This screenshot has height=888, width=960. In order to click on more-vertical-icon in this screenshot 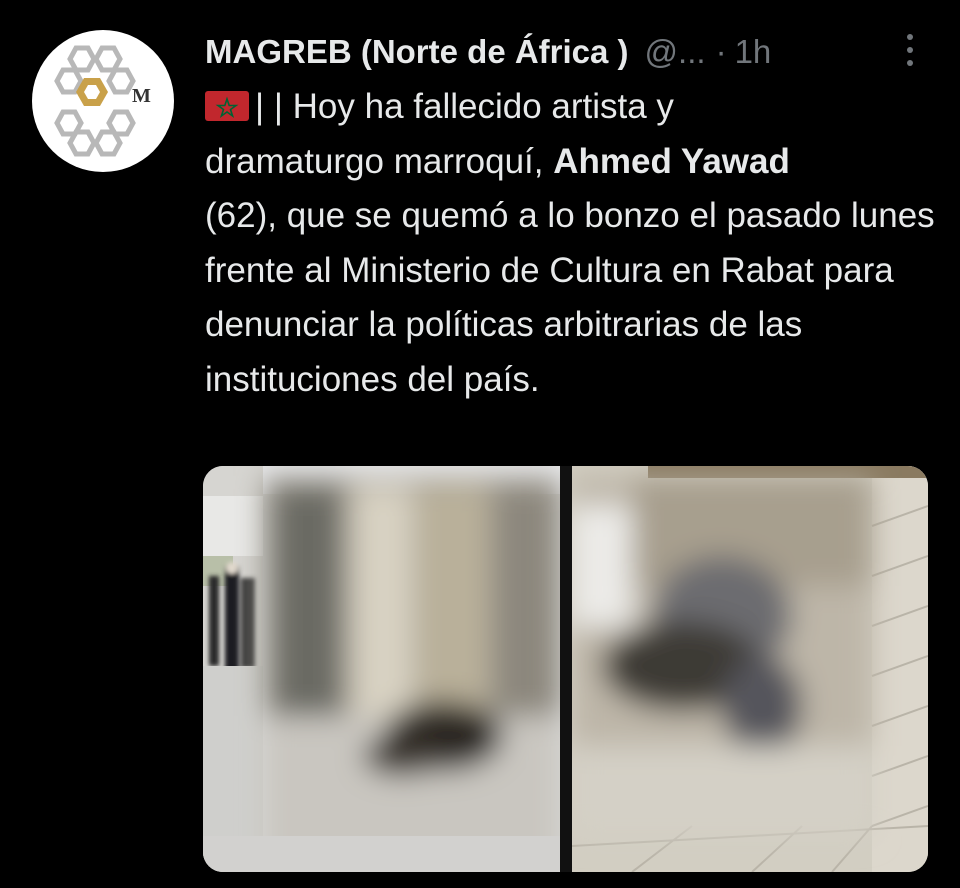, I will do `click(910, 50)`.